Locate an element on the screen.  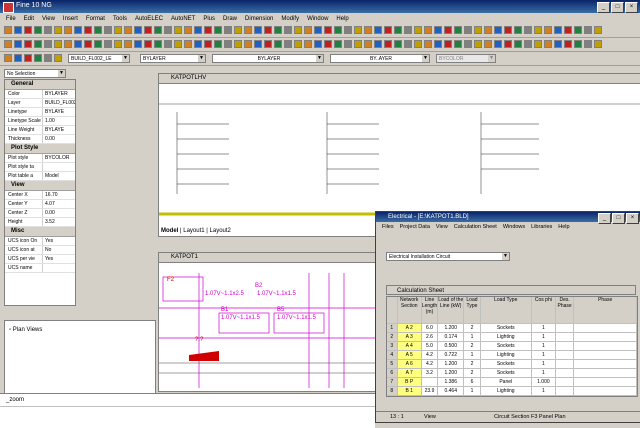
table-cell: 1.200 is located at coordinates (451, 328).